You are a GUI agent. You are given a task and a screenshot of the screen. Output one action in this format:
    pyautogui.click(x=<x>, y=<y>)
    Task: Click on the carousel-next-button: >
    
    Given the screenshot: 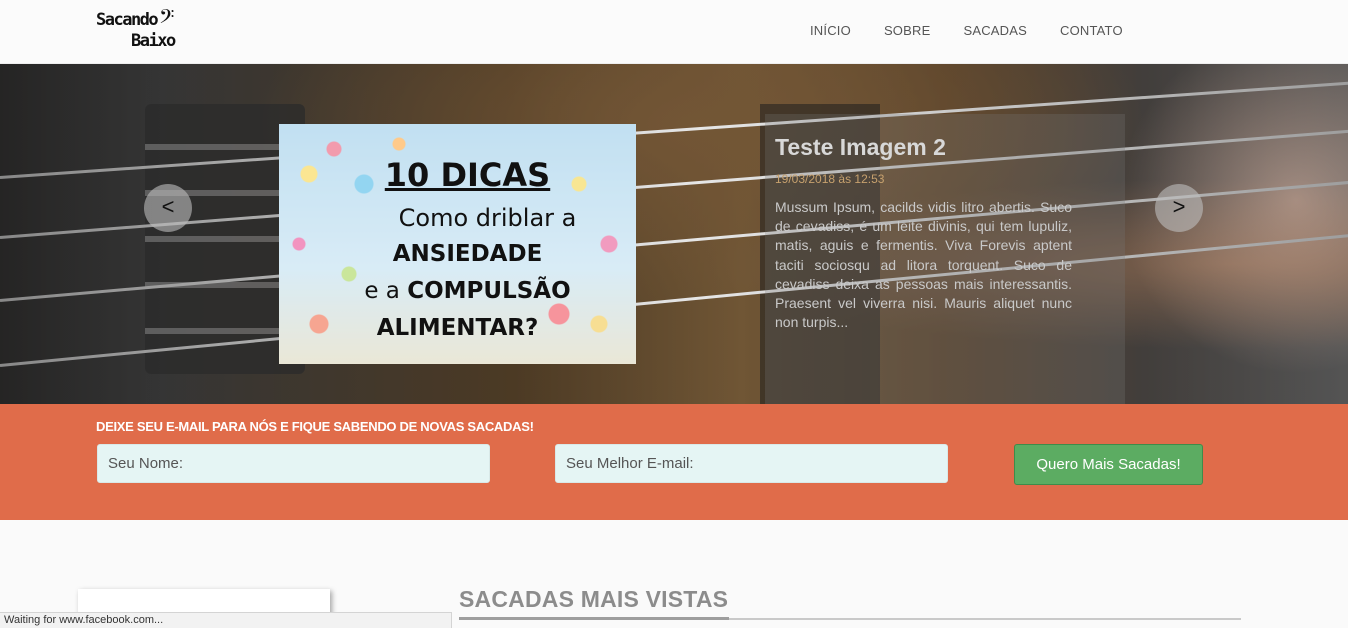 What is the action you would take?
    pyautogui.click(x=1179, y=208)
    